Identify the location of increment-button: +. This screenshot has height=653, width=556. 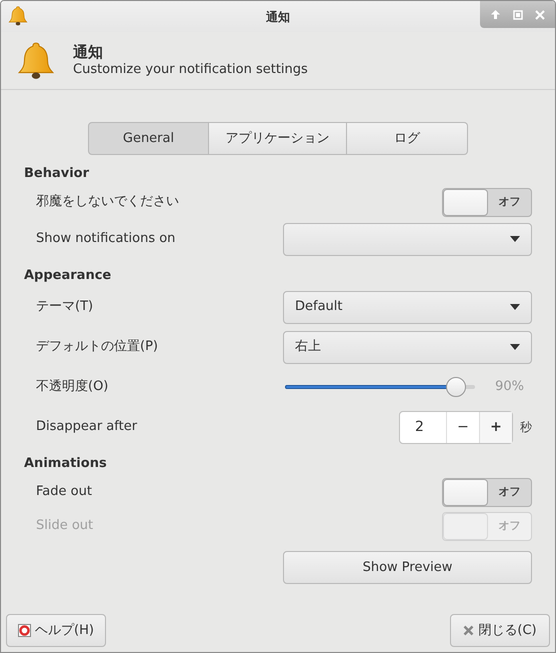
(495, 427).